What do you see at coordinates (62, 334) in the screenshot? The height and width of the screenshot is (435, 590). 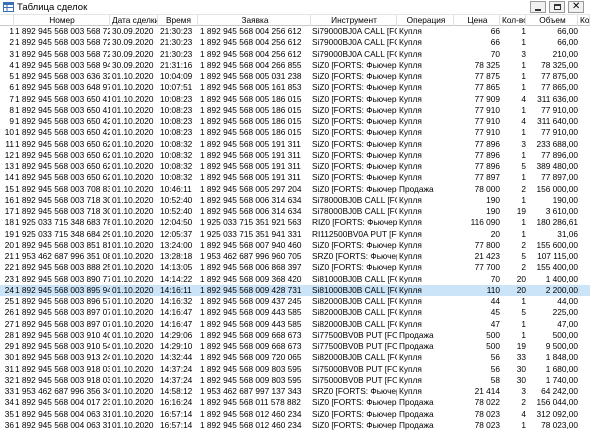 I see `trade-number-cell: 1 892 945 568 003 910 407` at bounding box center [62, 334].